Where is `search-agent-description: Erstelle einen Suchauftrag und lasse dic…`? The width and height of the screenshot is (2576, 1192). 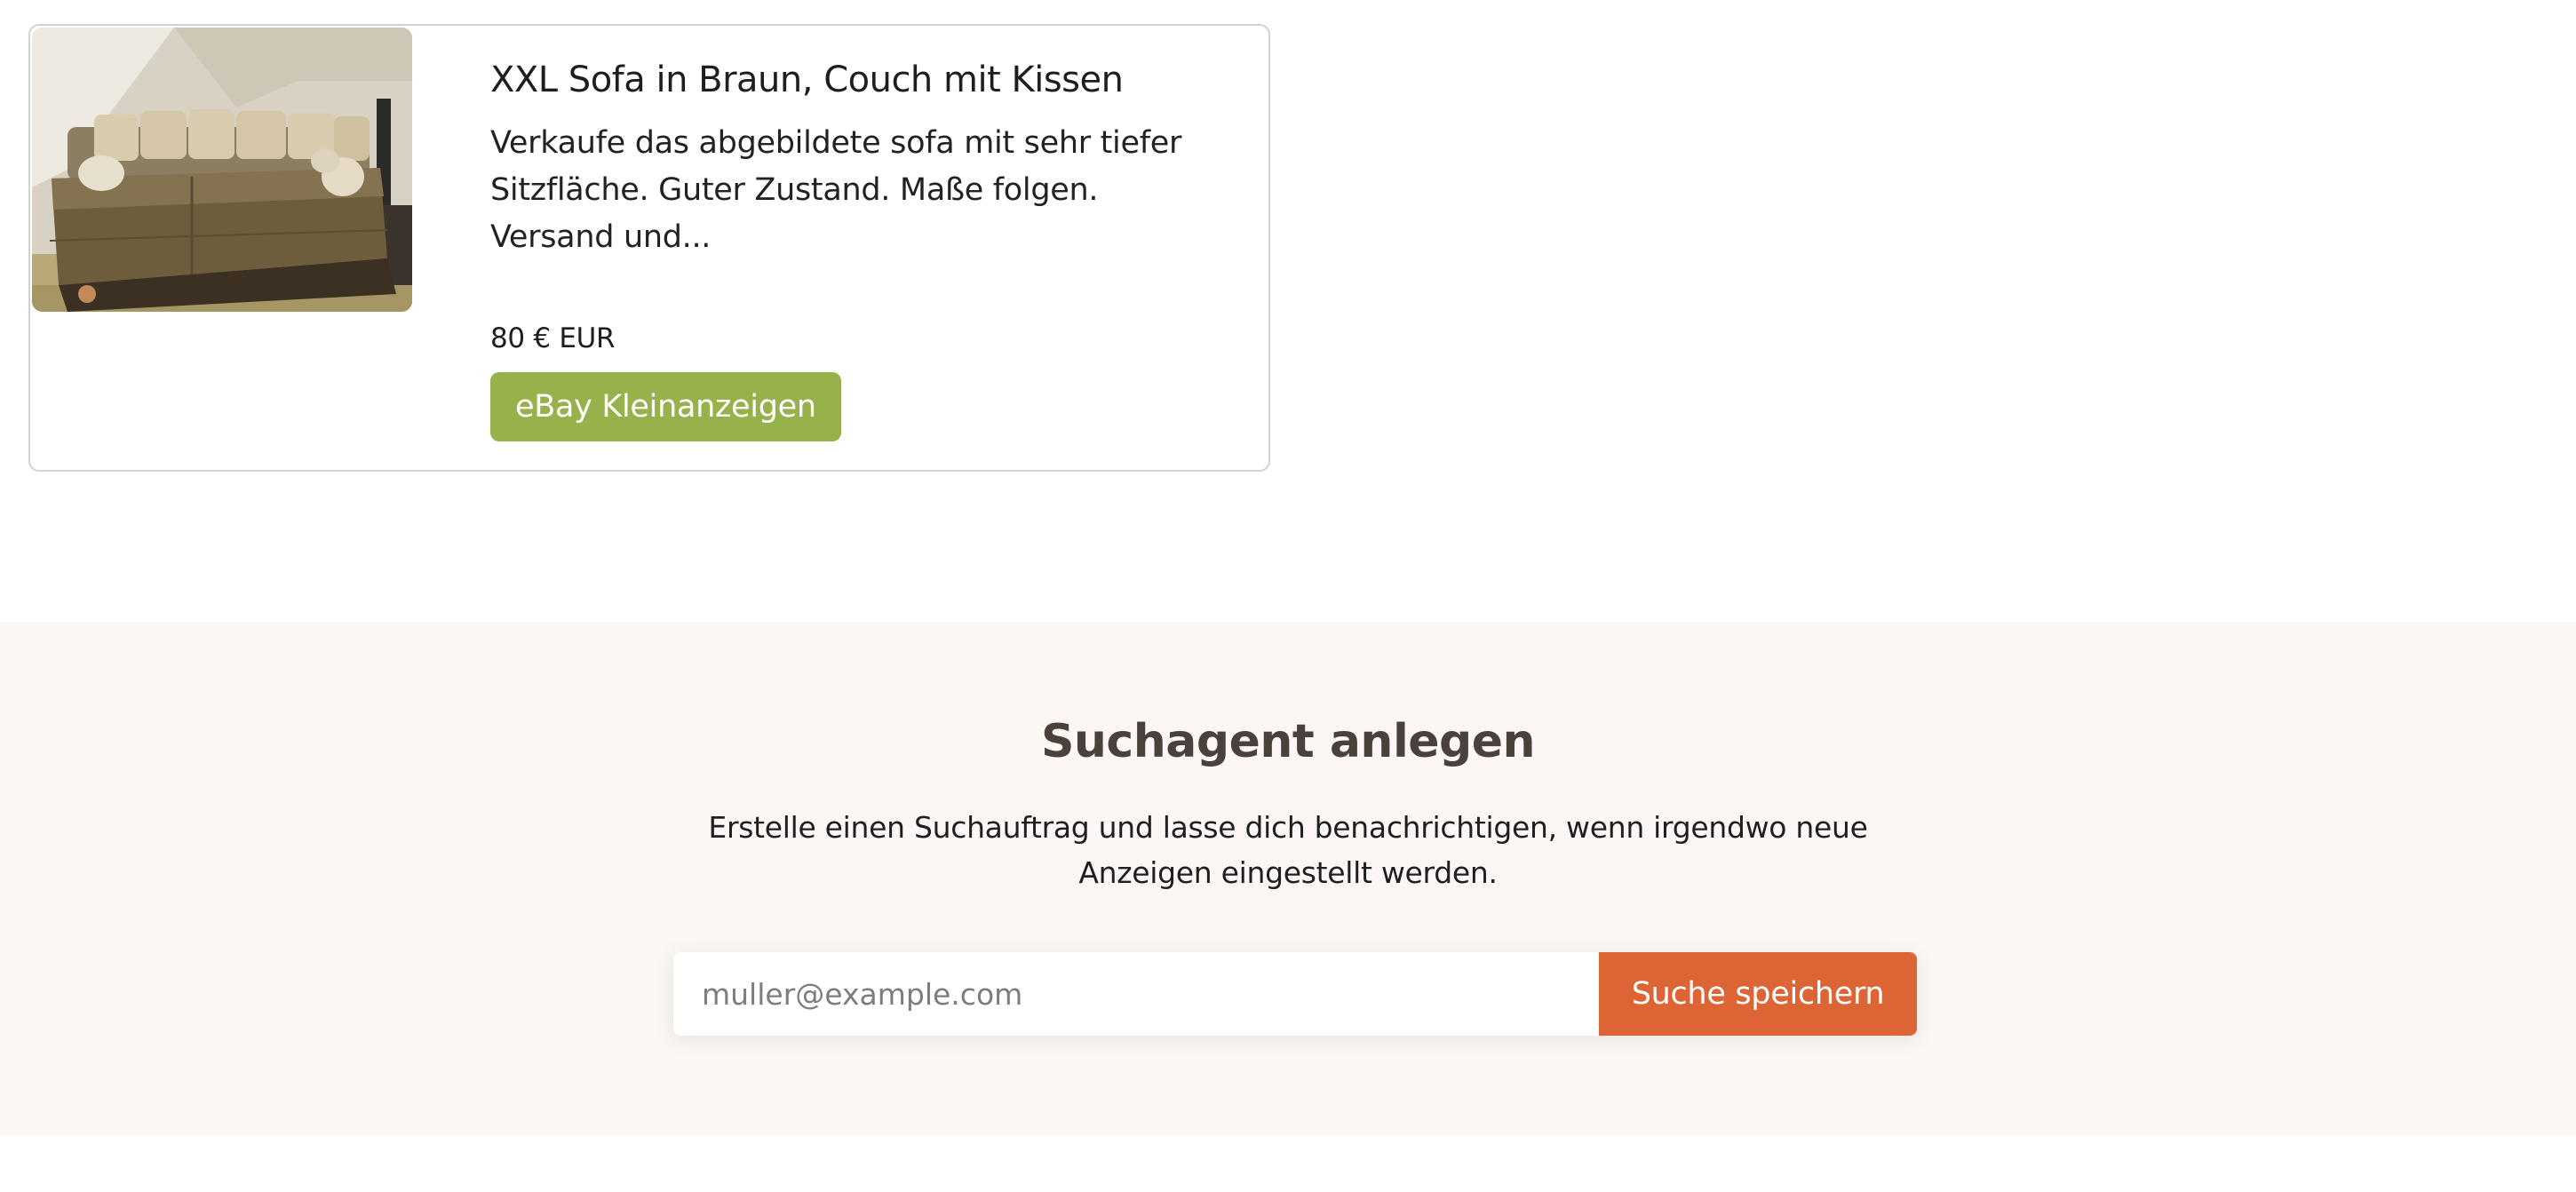
search-agent-description: Erstelle einen Suchauftrag und lasse dic… is located at coordinates (1288, 850).